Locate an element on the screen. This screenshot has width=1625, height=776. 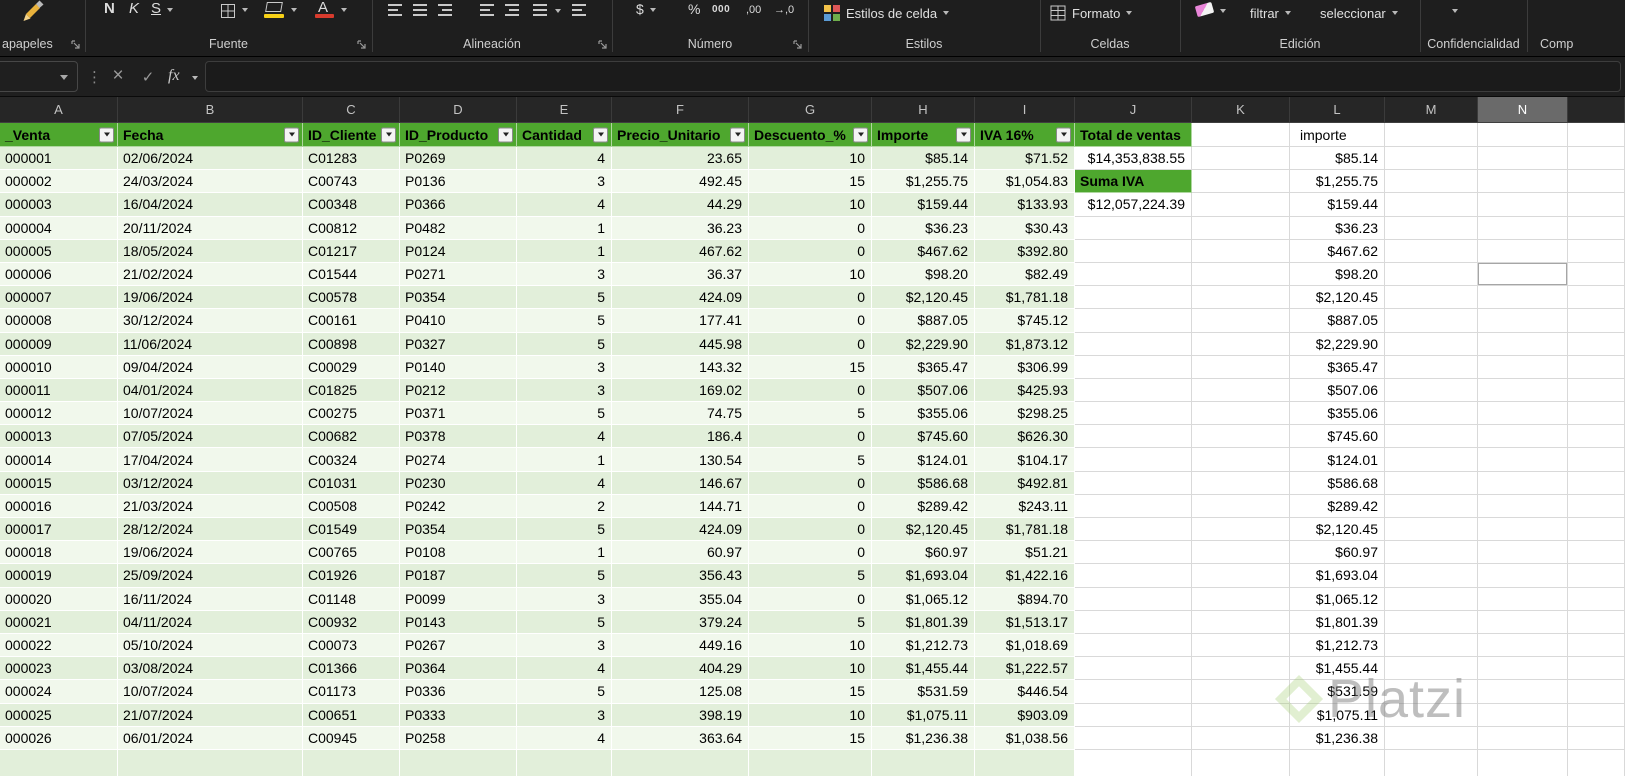
cell-E15: 4 is located at coordinates (564, 483).